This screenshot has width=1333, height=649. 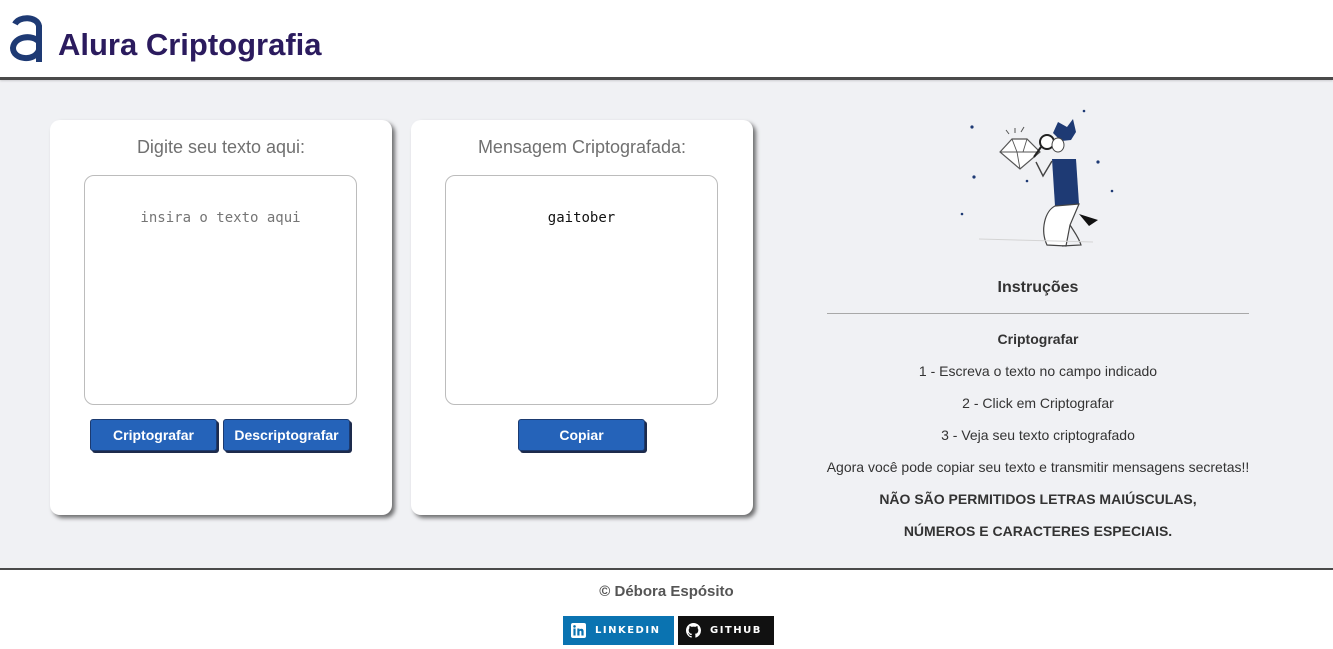 I want to click on linkedin-badge: LINKEDIN, so click(x=618, y=630).